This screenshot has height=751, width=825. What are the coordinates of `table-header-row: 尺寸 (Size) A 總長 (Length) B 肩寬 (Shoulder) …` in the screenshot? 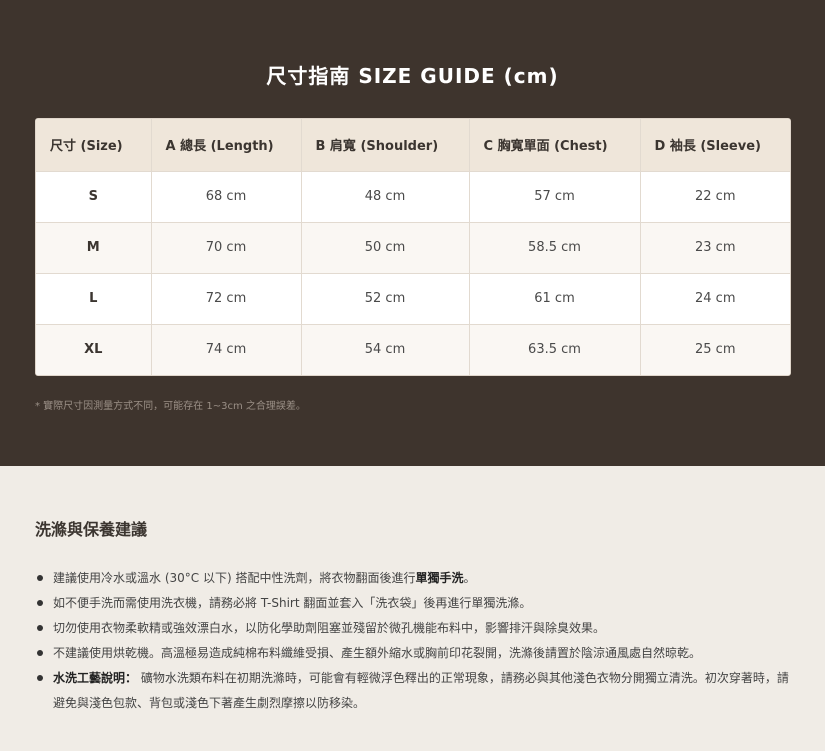 It's located at (413, 145).